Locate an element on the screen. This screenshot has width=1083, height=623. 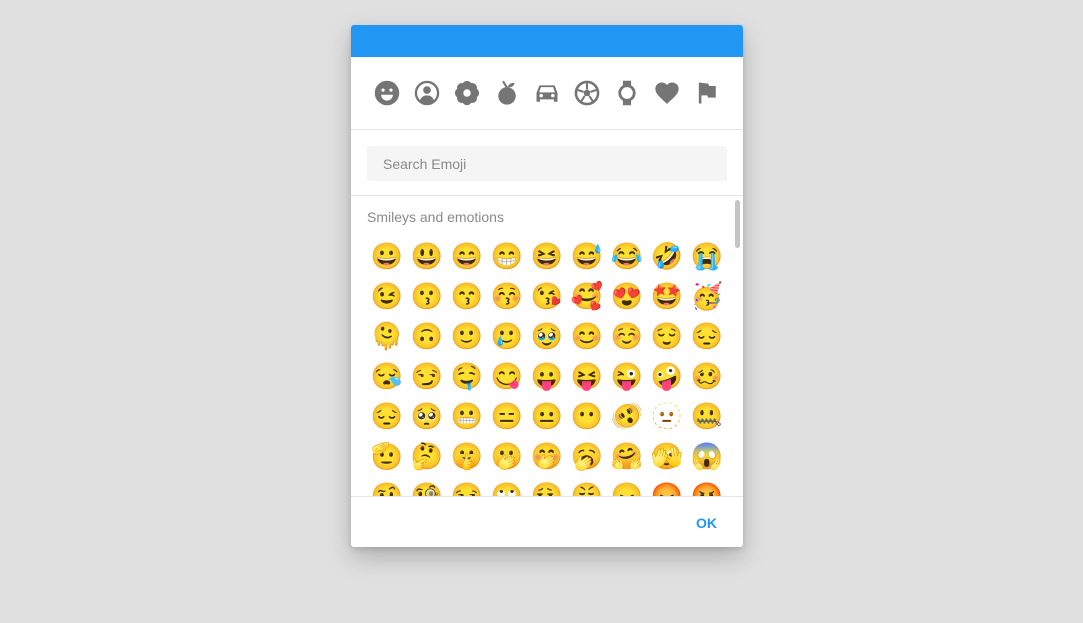
category-nature is located at coordinates (467, 93).